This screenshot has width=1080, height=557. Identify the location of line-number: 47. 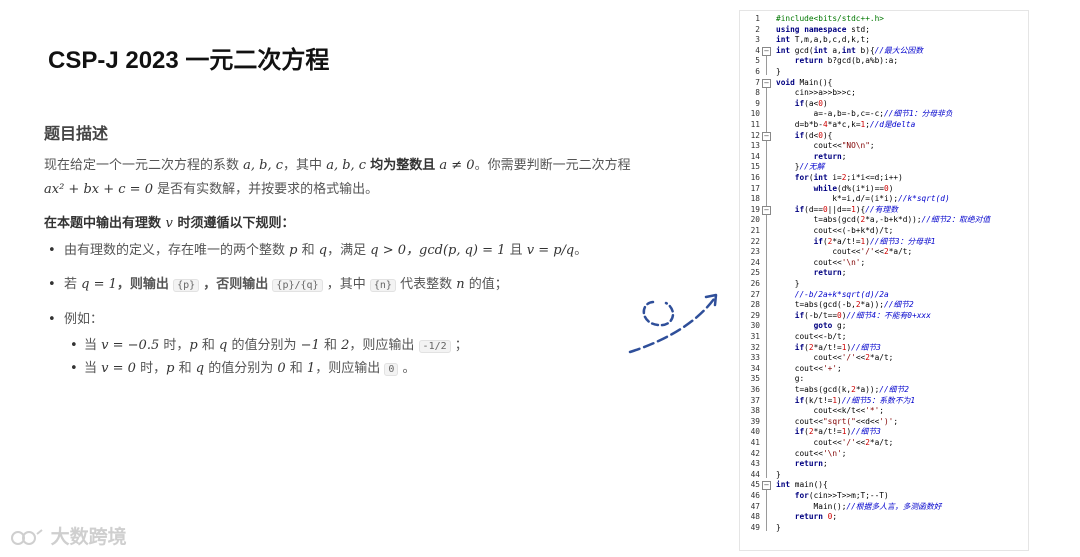
(755, 506).